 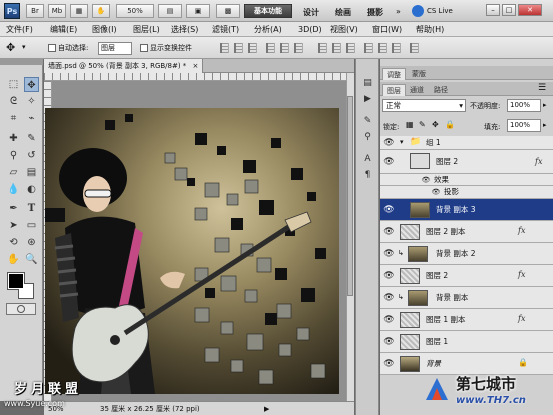 What do you see at coordinates (322, 48) in the screenshot?
I see `distribute-top-icon` at bounding box center [322, 48].